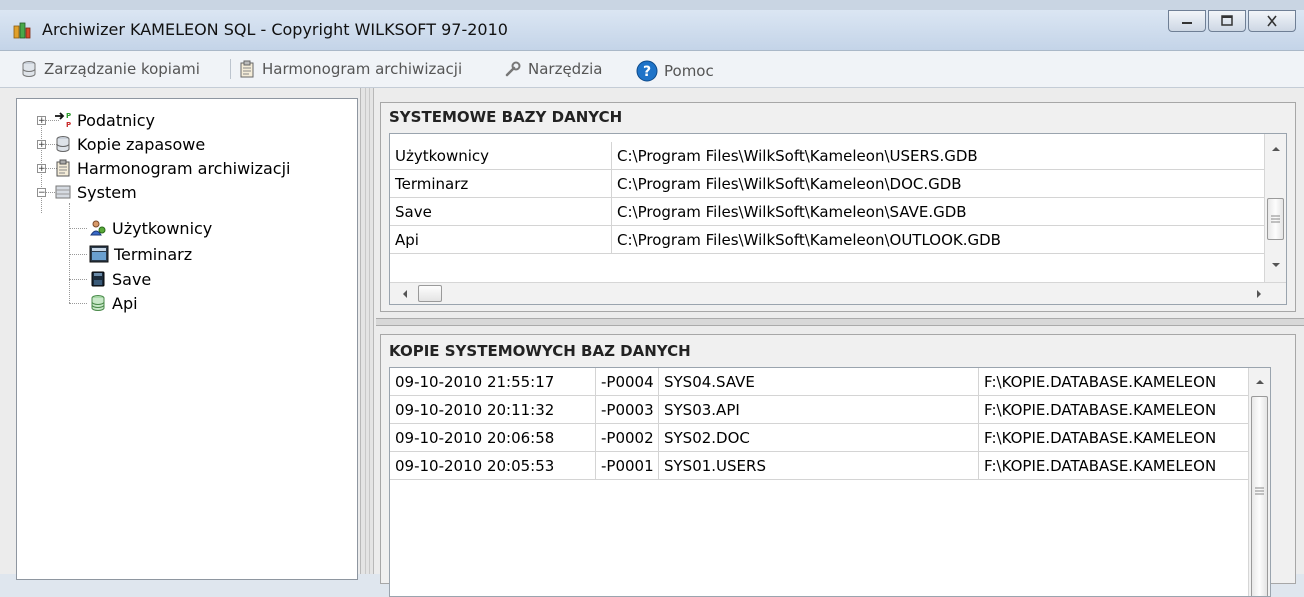  I want to click on db-name-cell: Terminarz, so click(501, 184).